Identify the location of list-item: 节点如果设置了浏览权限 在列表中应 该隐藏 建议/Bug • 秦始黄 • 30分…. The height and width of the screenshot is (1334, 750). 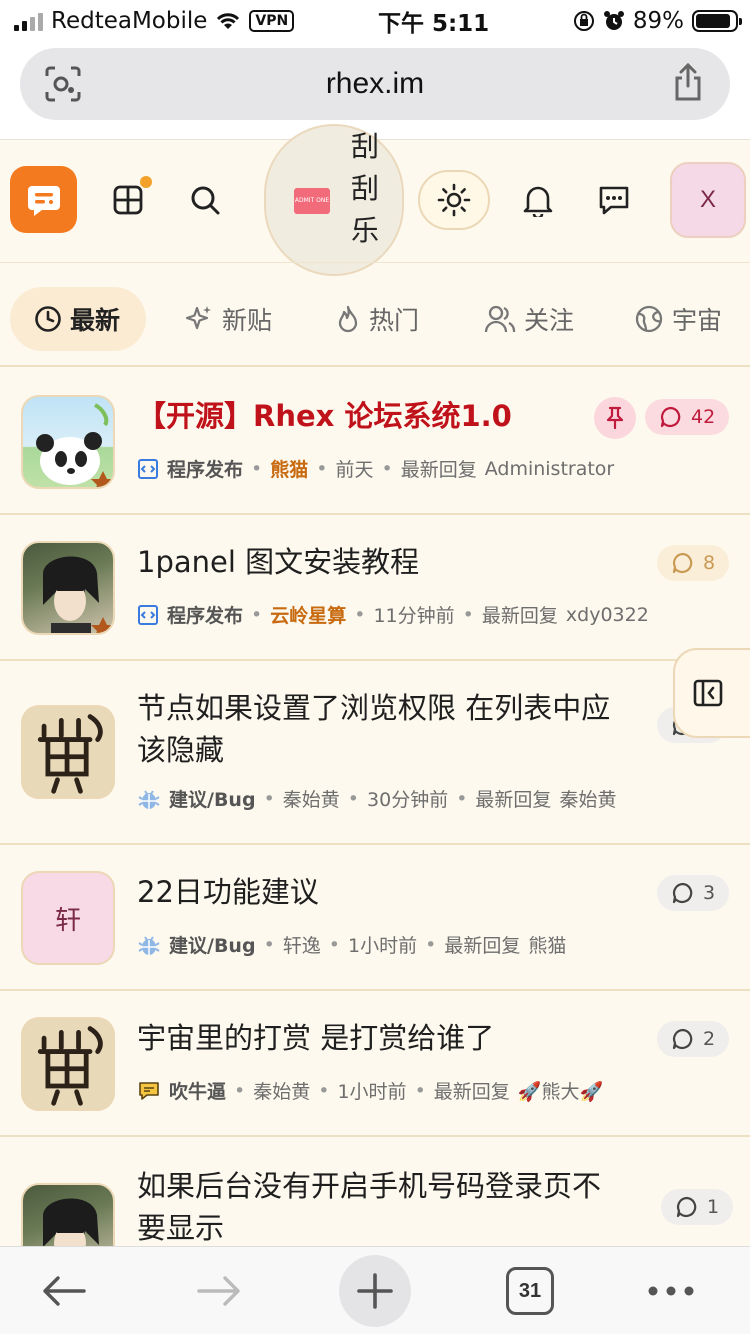
(375, 753).